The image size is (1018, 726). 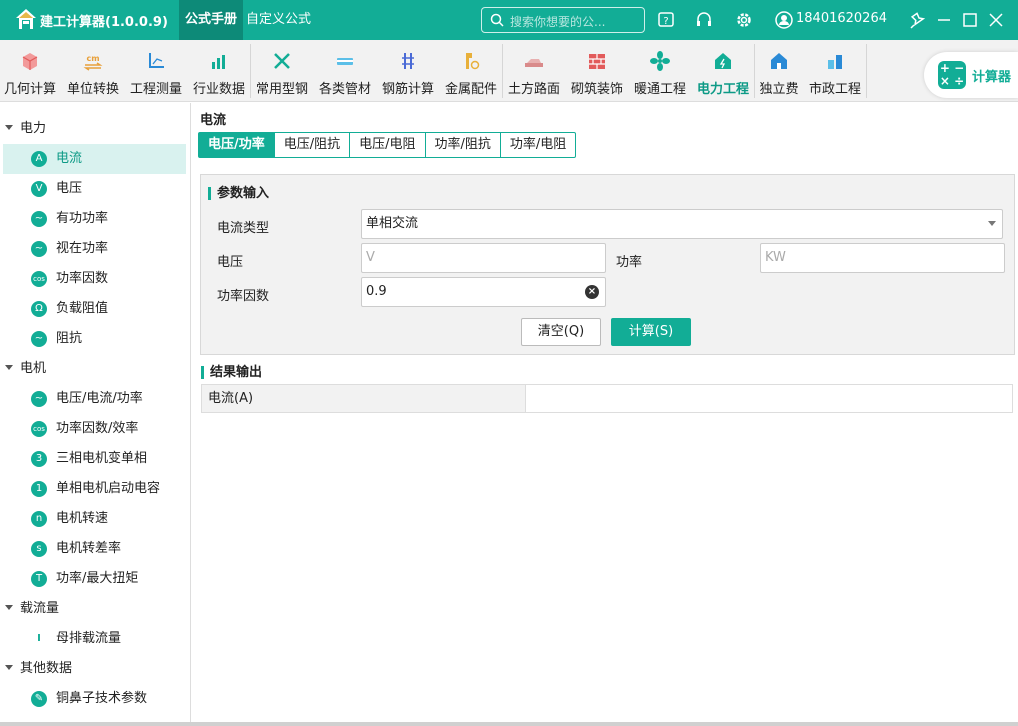 I want to click on sidebar-group-ampacity: 载流量, so click(x=29, y=609).